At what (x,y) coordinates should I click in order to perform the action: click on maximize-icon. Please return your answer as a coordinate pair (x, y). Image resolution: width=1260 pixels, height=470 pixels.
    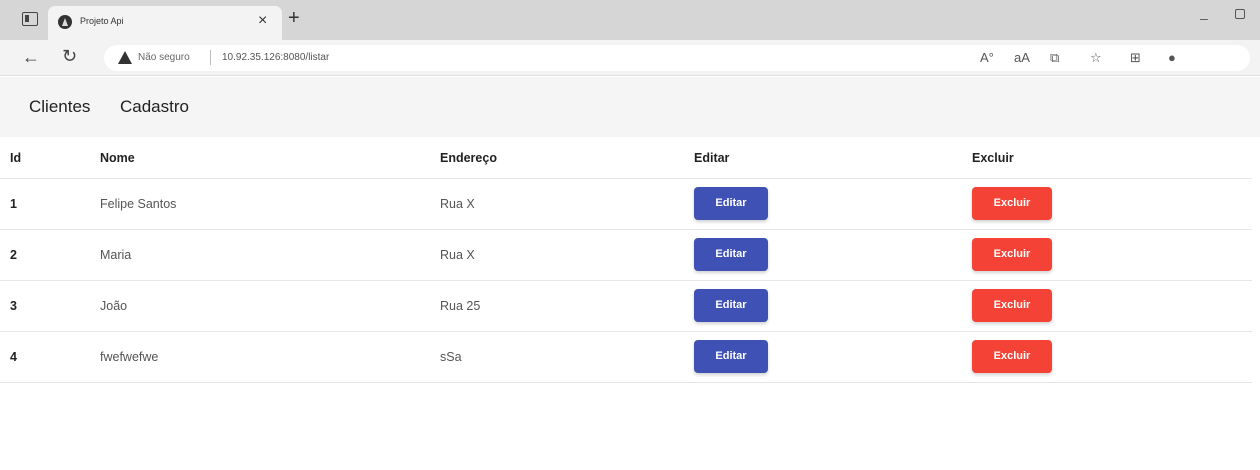
    Looking at the image, I should click on (1240, 14).